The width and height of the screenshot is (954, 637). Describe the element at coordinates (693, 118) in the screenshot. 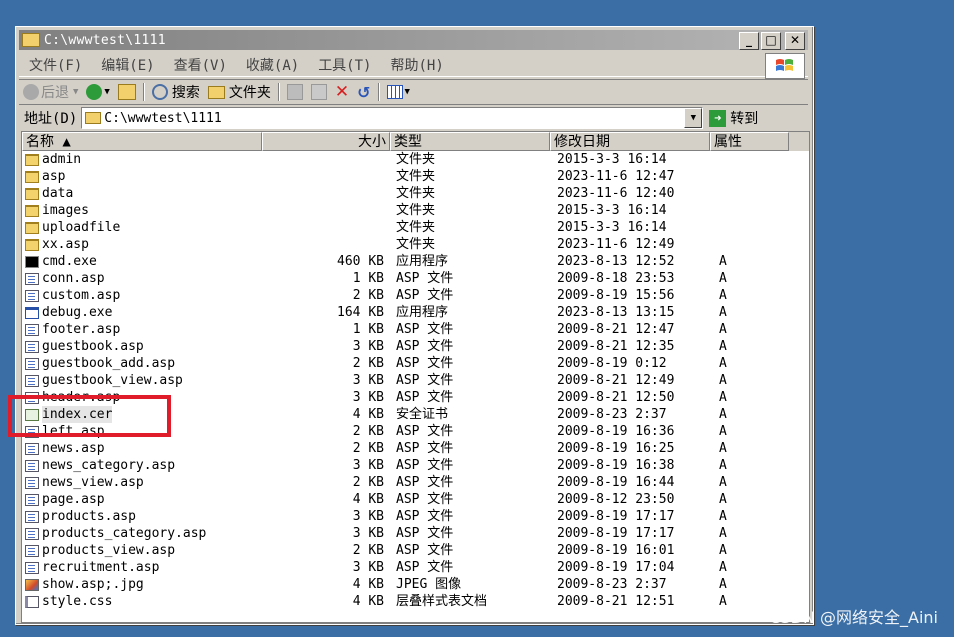

I see `address-dropdown-button: ▼` at that location.